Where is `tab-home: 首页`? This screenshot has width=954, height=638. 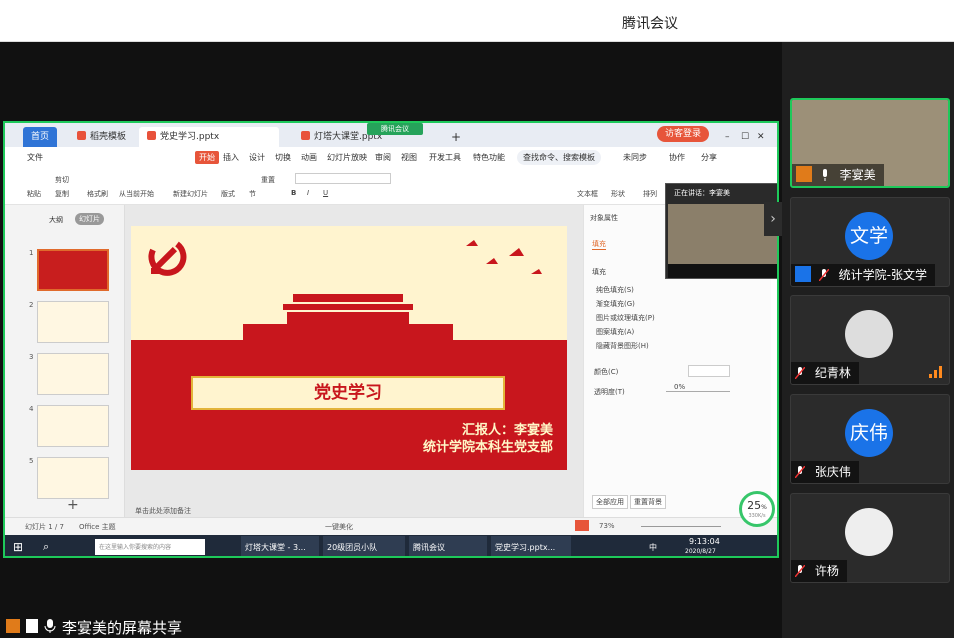 tab-home: 首页 is located at coordinates (40, 137).